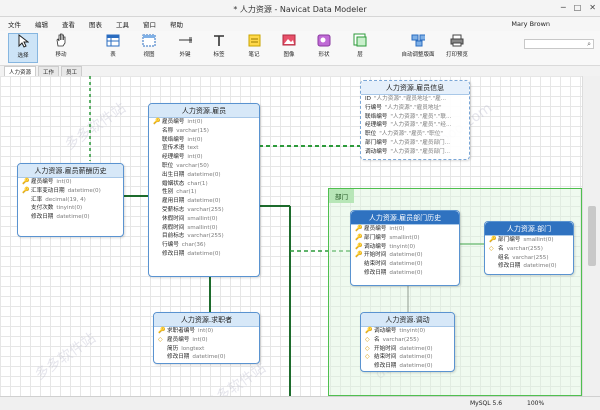 Image resolution: width=600 pixels, height=410 pixels. I want to click on select-tool-button: 选择, so click(23, 48).